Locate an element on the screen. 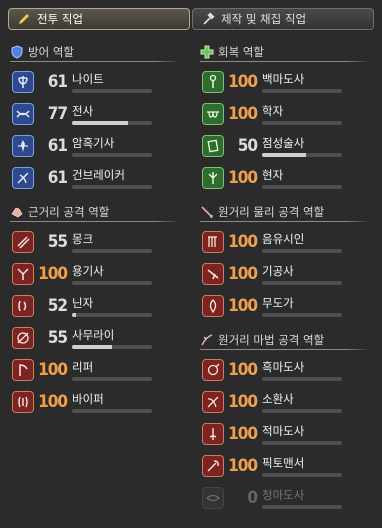 The image size is (382, 528). bard-job-icon is located at coordinates (213, 242).